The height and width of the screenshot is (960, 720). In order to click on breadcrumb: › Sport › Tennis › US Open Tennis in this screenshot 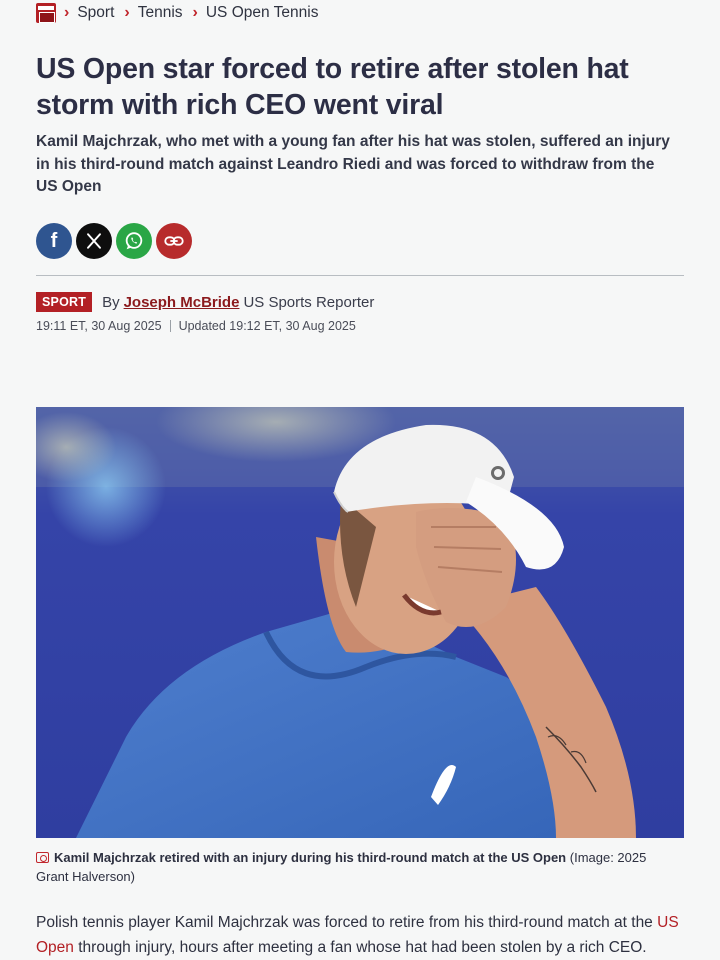, I will do `click(182, 13)`.